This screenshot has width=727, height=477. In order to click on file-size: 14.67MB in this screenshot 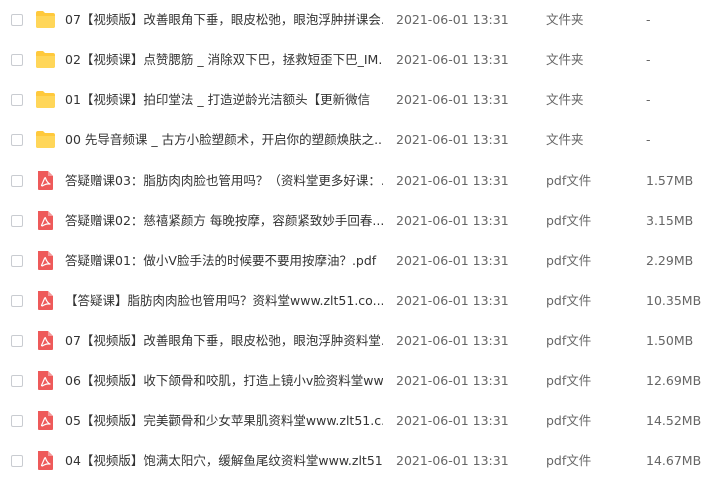, I will do `click(674, 460)`.